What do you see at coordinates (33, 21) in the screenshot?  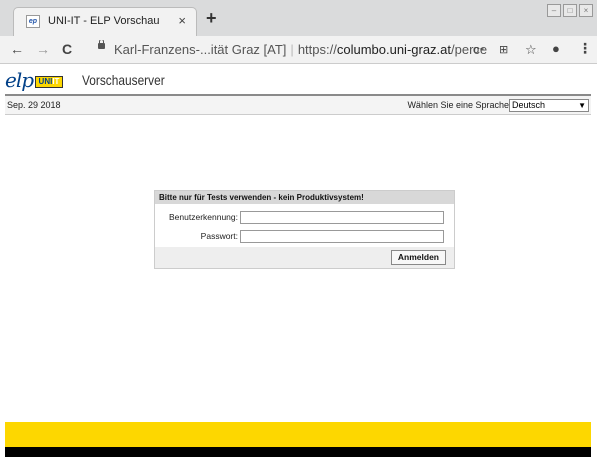 I see `favicon-icon: ep` at bounding box center [33, 21].